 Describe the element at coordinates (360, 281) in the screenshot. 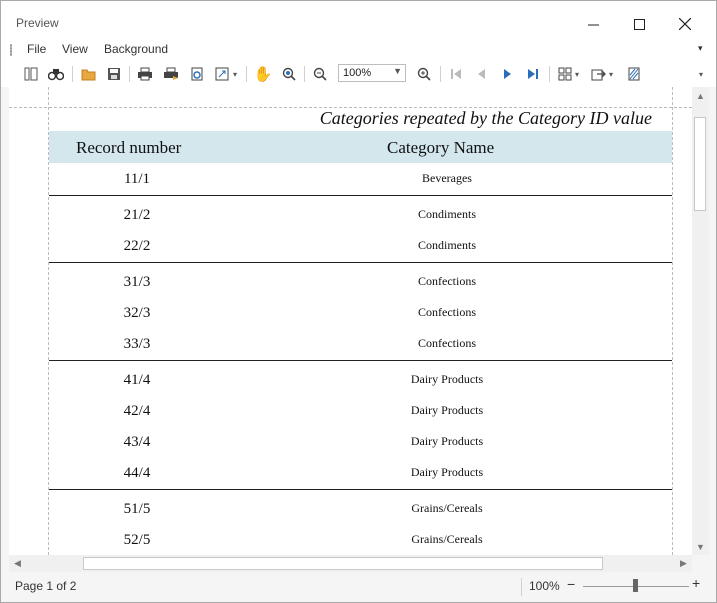

I see `table-row: 31/3 Confections` at that location.